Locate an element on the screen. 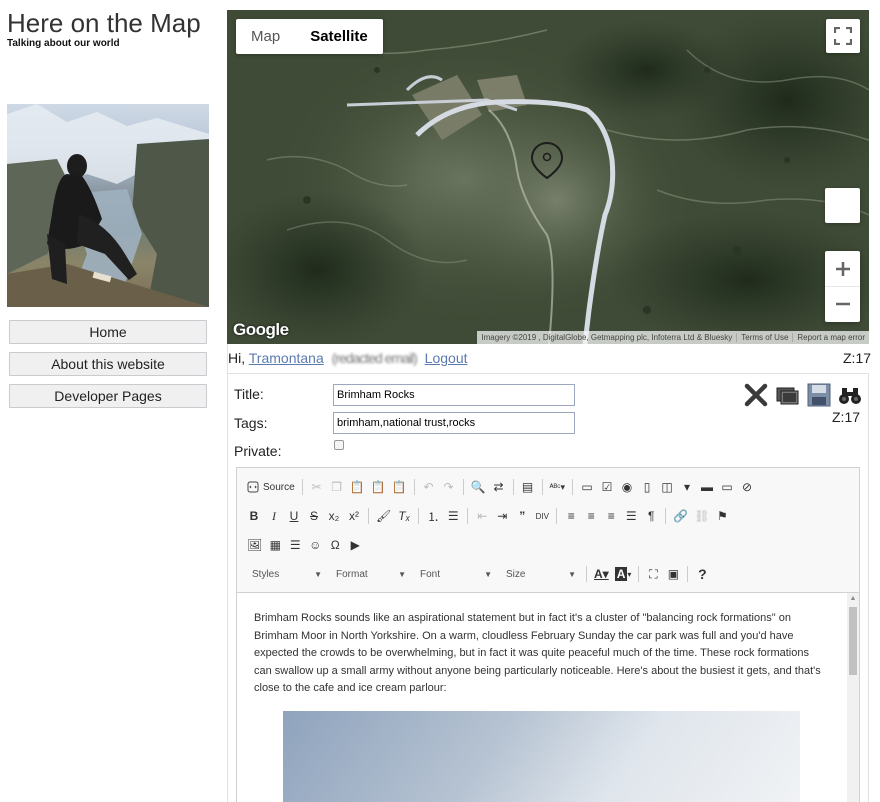 The width and height of the screenshot is (880, 802). maximize-button: ⛶ is located at coordinates (653, 574).